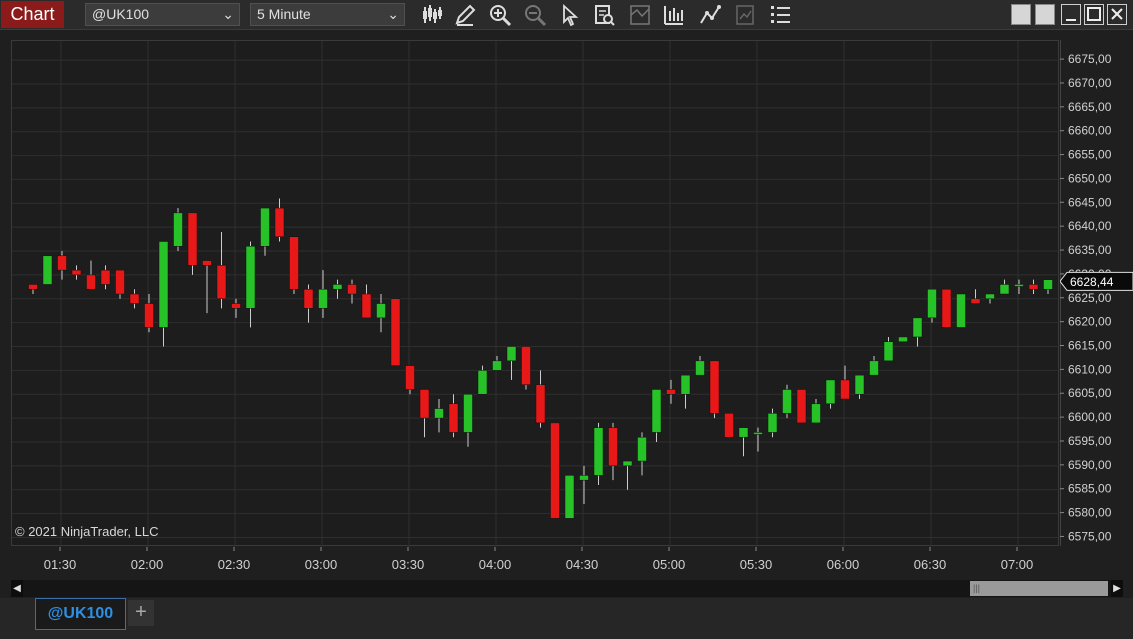  Describe the element at coordinates (80, 614) in the screenshot. I see `tab-uk100: @UK100` at that location.